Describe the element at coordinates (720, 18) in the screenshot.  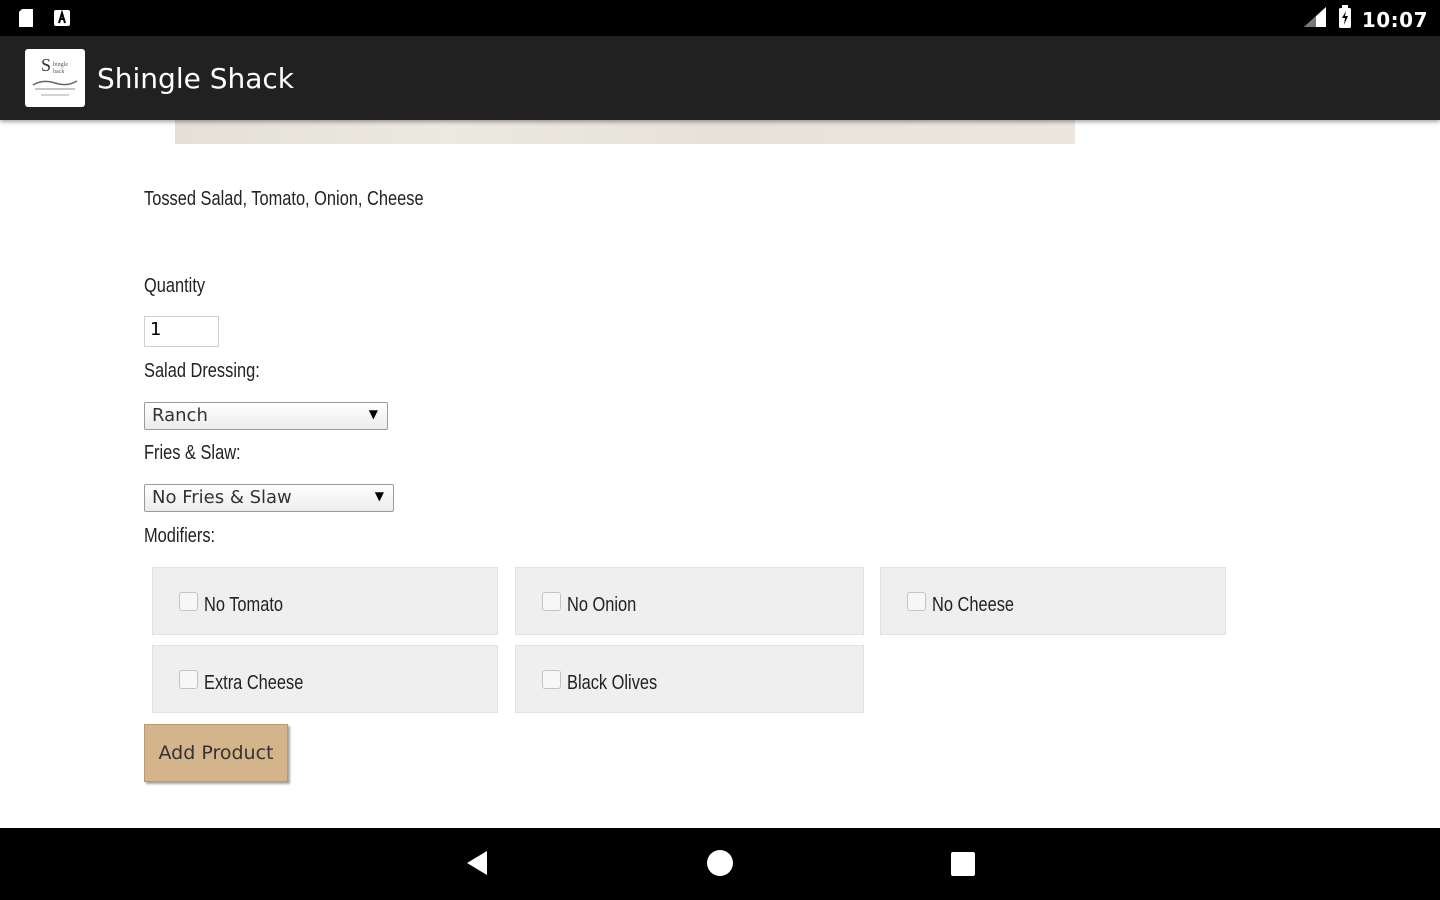
I see `status-bar: 10:07` at that location.